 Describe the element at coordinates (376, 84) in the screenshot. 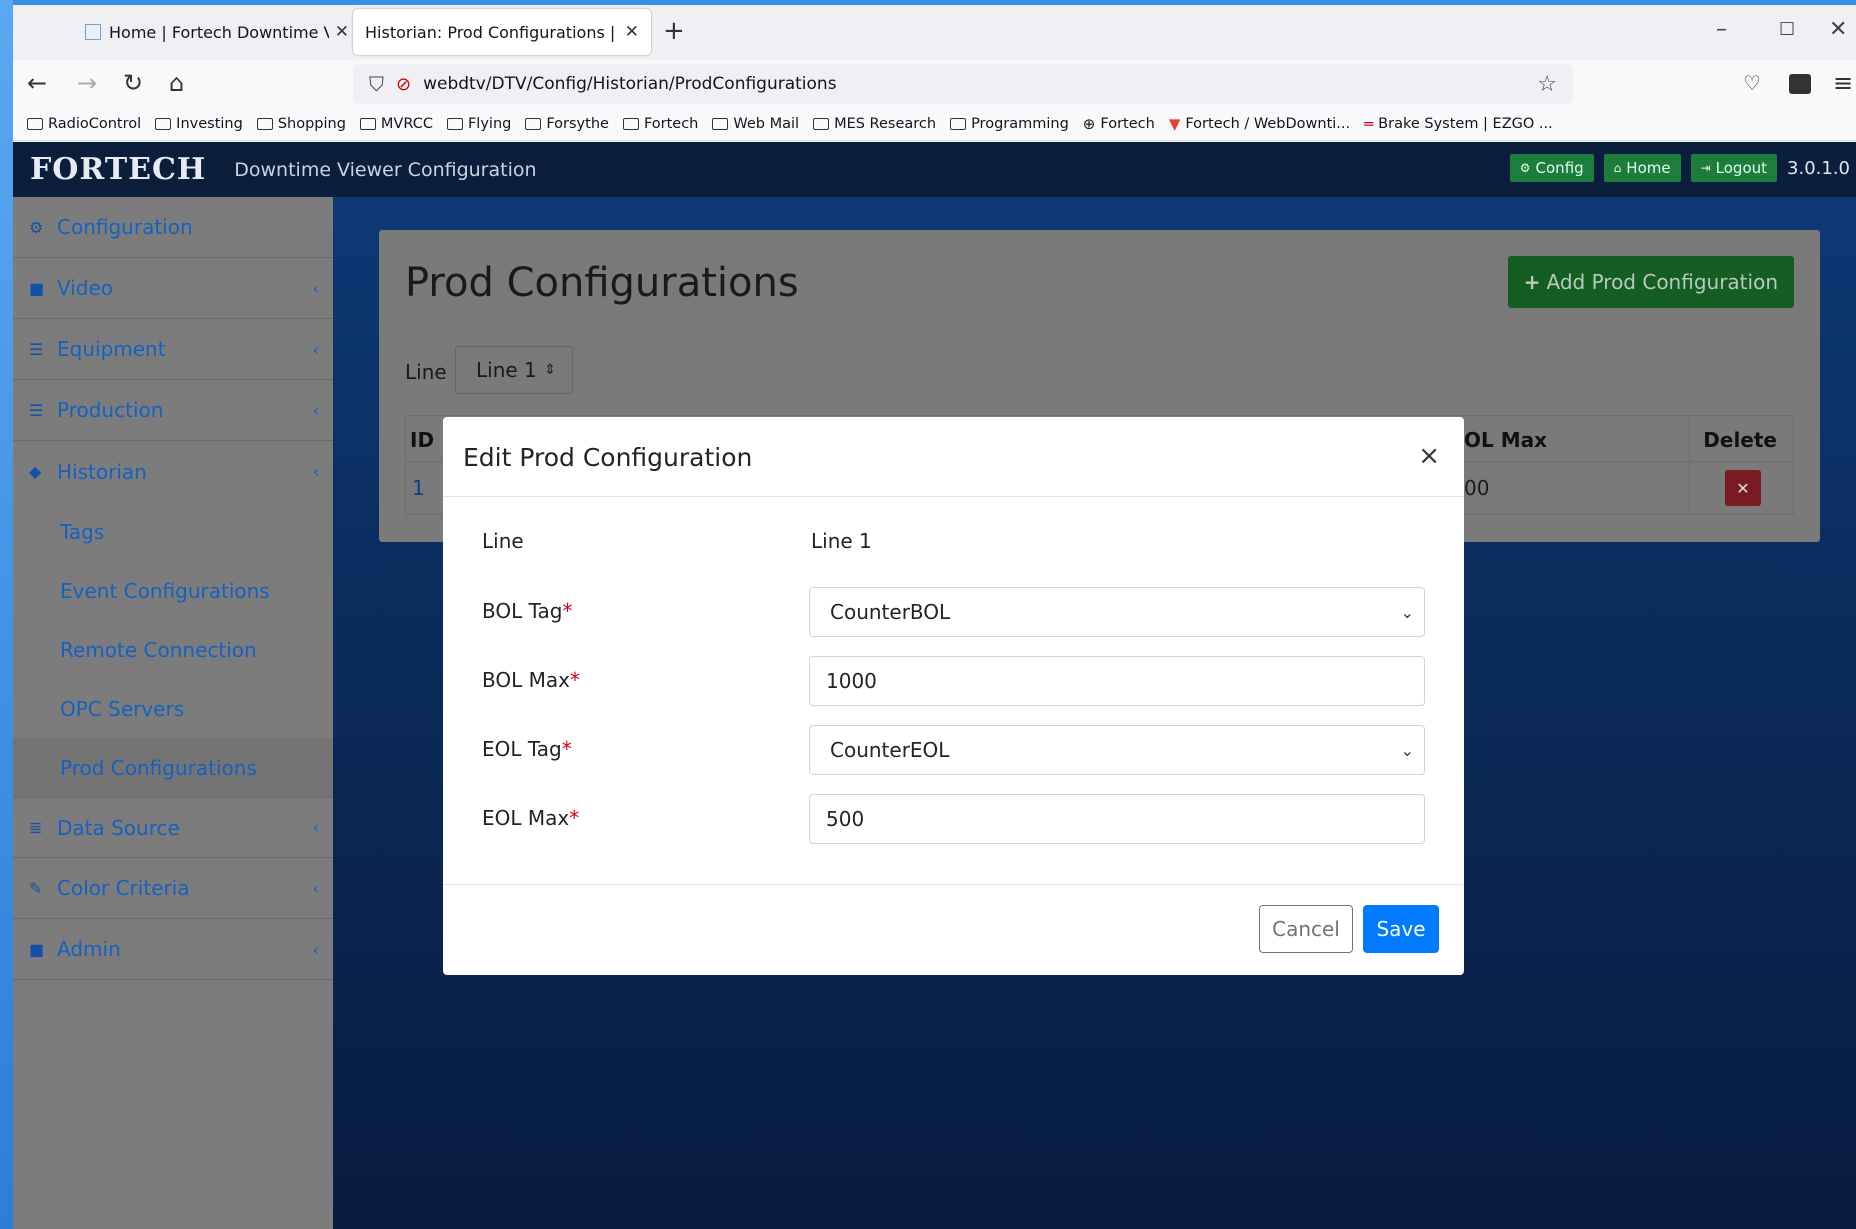

I see `shield-icon: ⛉` at that location.